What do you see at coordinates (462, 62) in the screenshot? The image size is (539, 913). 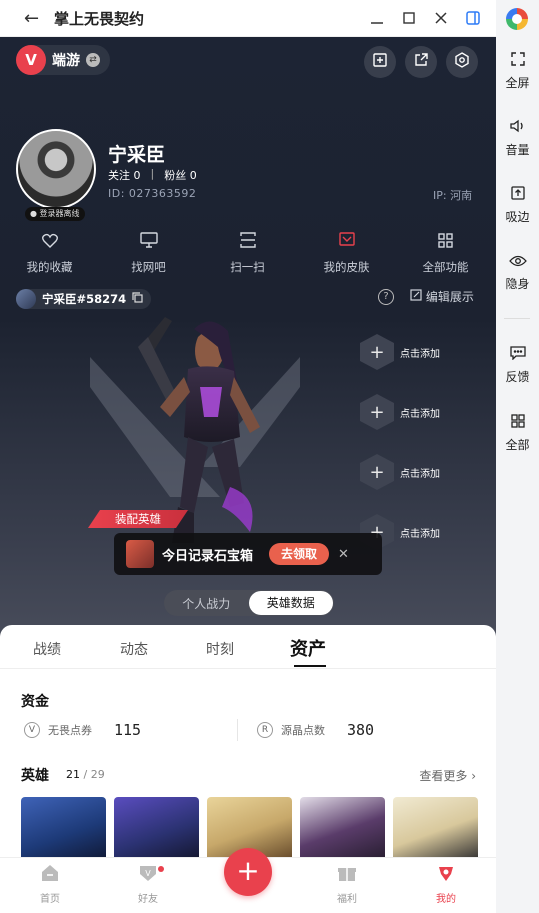 I see `settings-button` at bounding box center [462, 62].